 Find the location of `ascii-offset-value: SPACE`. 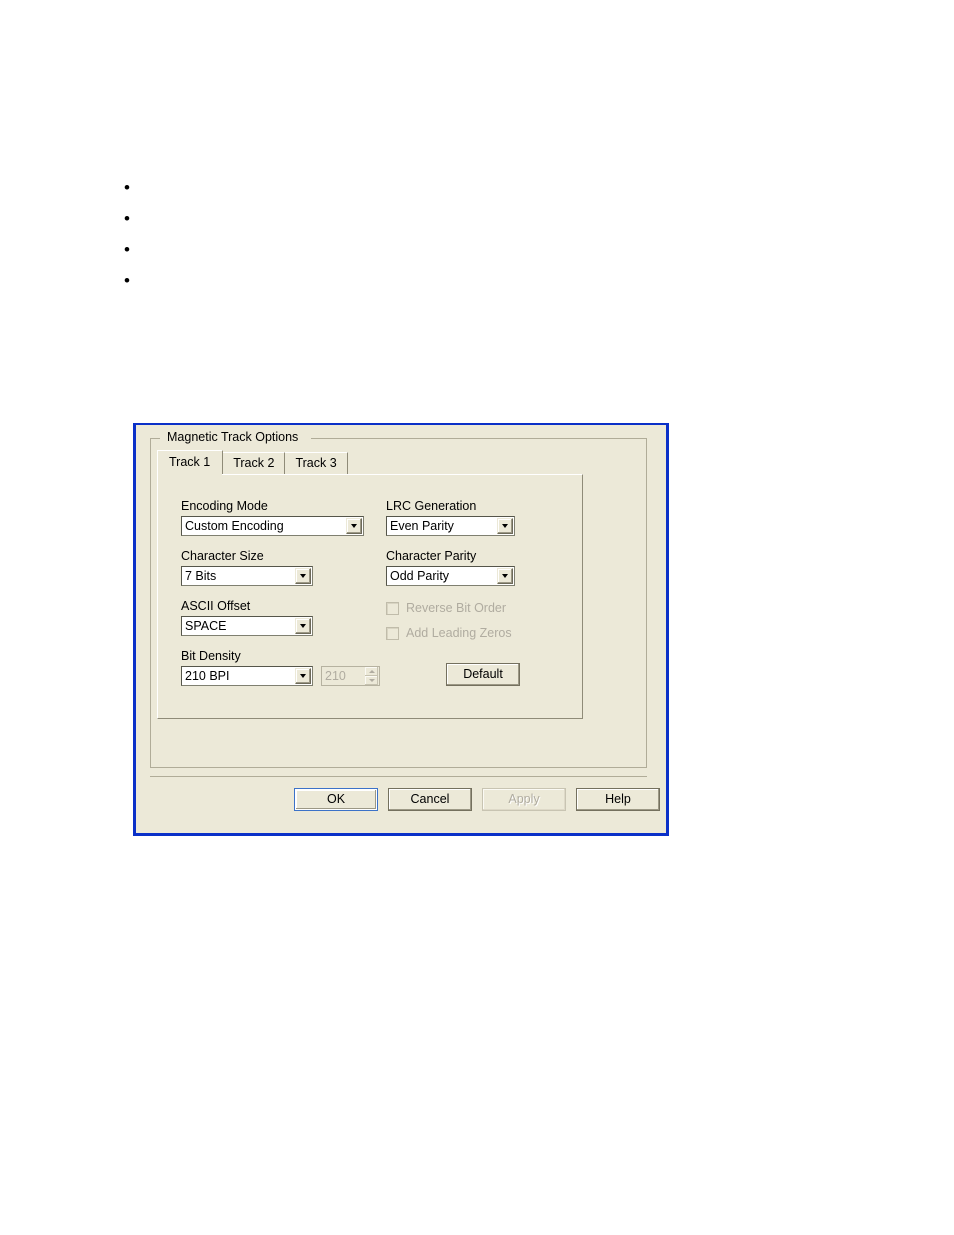

ascii-offset-value: SPACE is located at coordinates (206, 626).